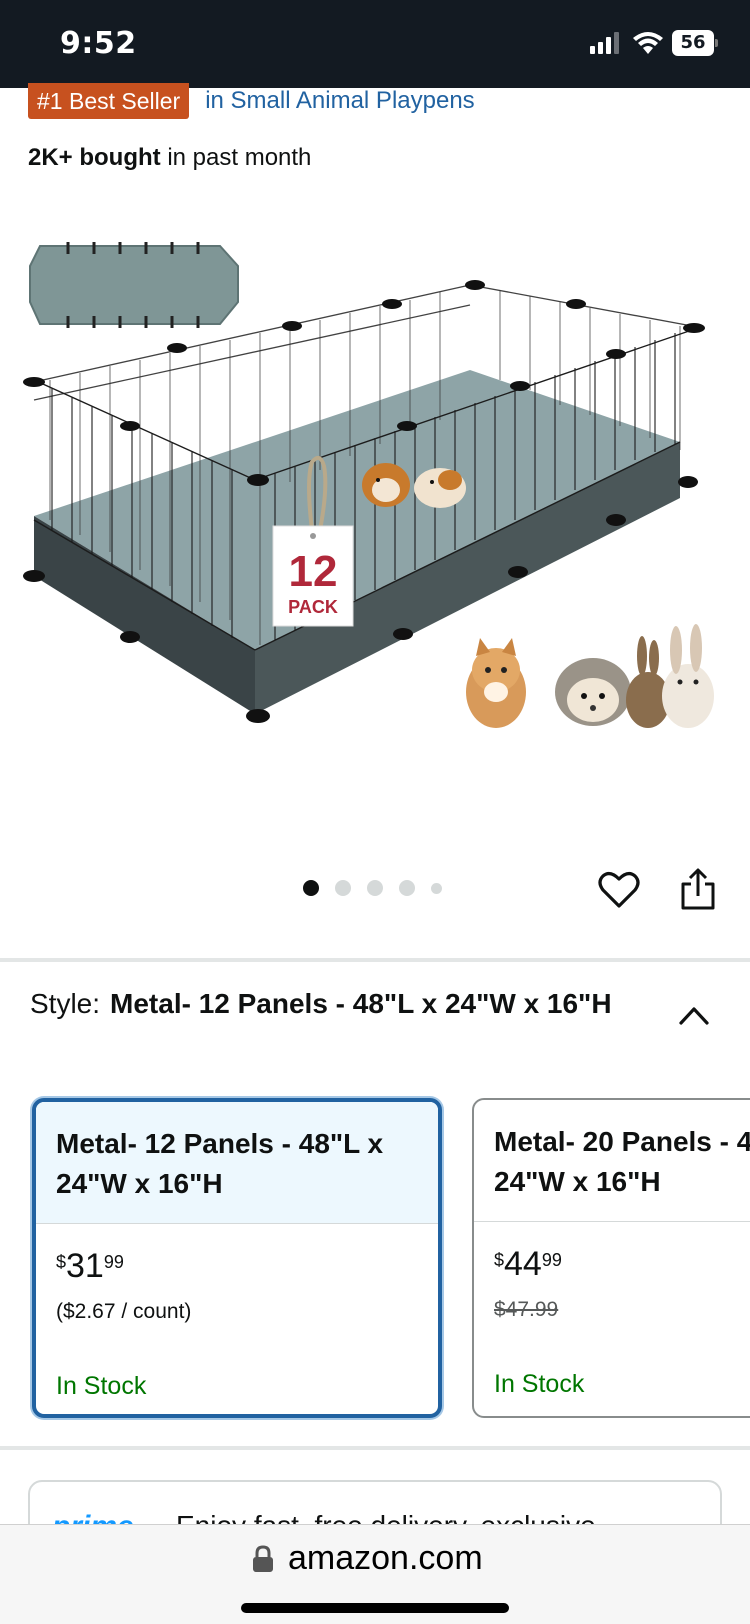 The image size is (750, 1624). I want to click on share-icon, so click(698, 889).